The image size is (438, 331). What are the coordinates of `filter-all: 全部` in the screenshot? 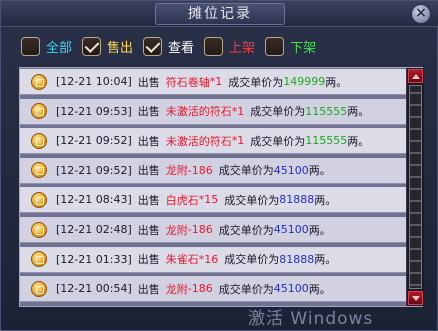 It's located at (46, 46).